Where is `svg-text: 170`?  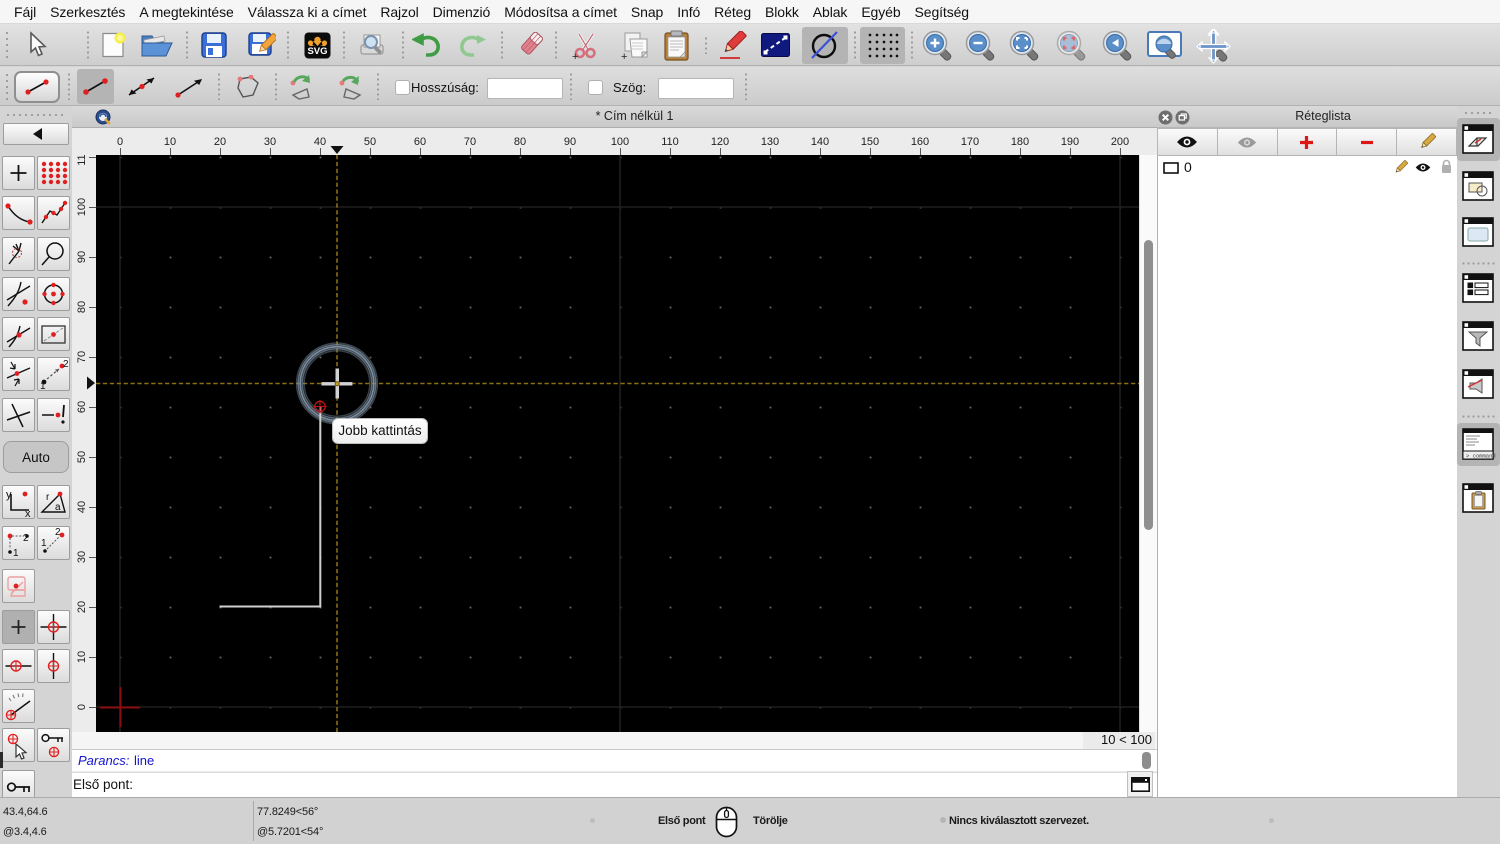
svg-text: 170 is located at coordinates (970, 142).